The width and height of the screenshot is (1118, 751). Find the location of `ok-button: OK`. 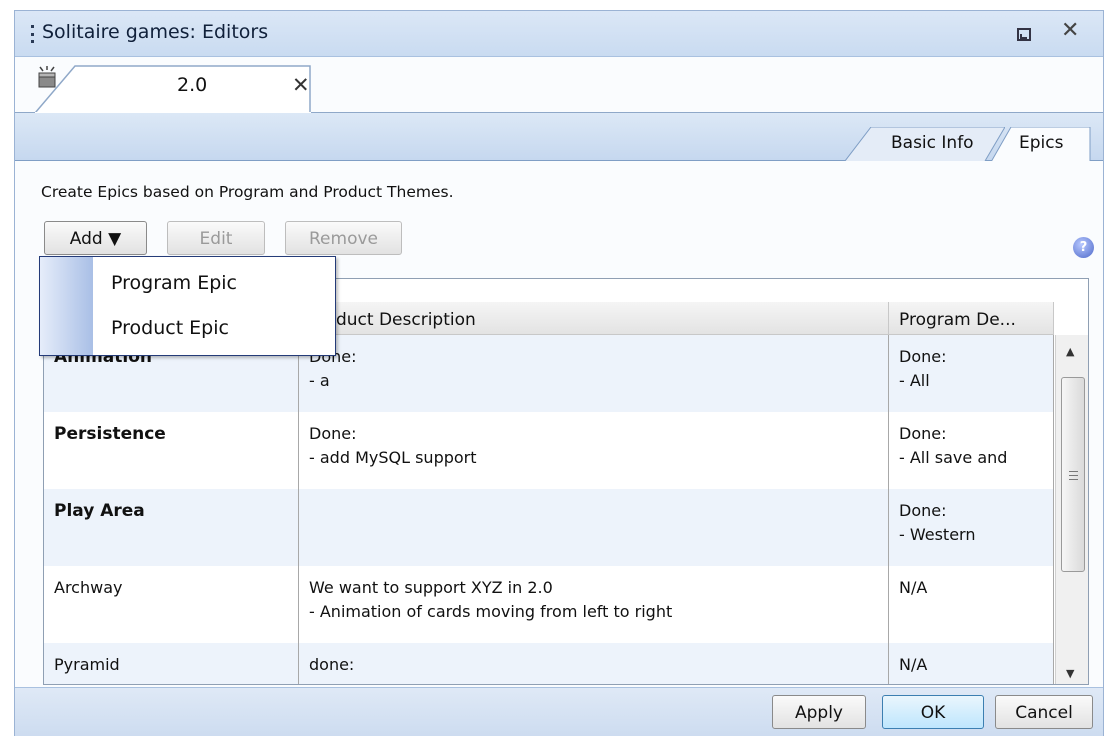

ok-button: OK is located at coordinates (933, 712).